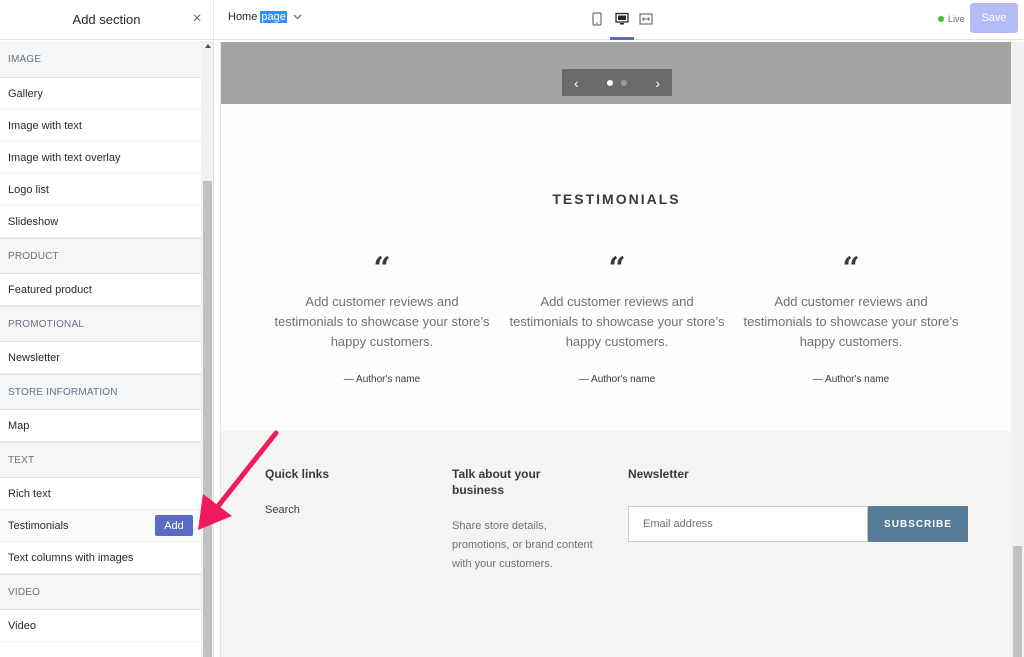  I want to click on subscribe-button: SUBSCRIBE, so click(918, 524).